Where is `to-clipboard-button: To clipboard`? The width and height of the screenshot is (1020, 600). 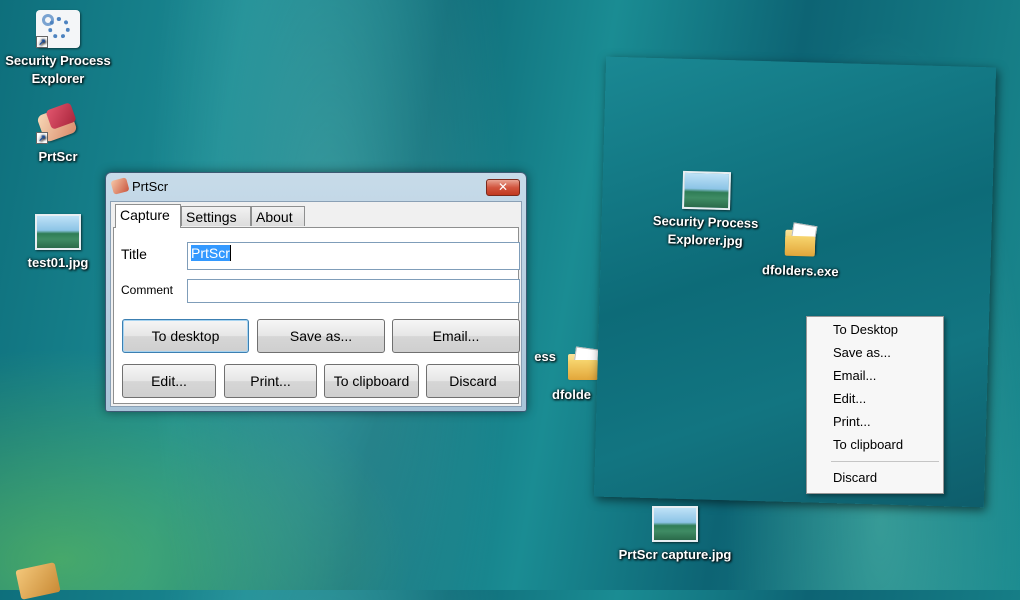
to-clipboard-button: To clipboard is located at coordinates (371, 381).